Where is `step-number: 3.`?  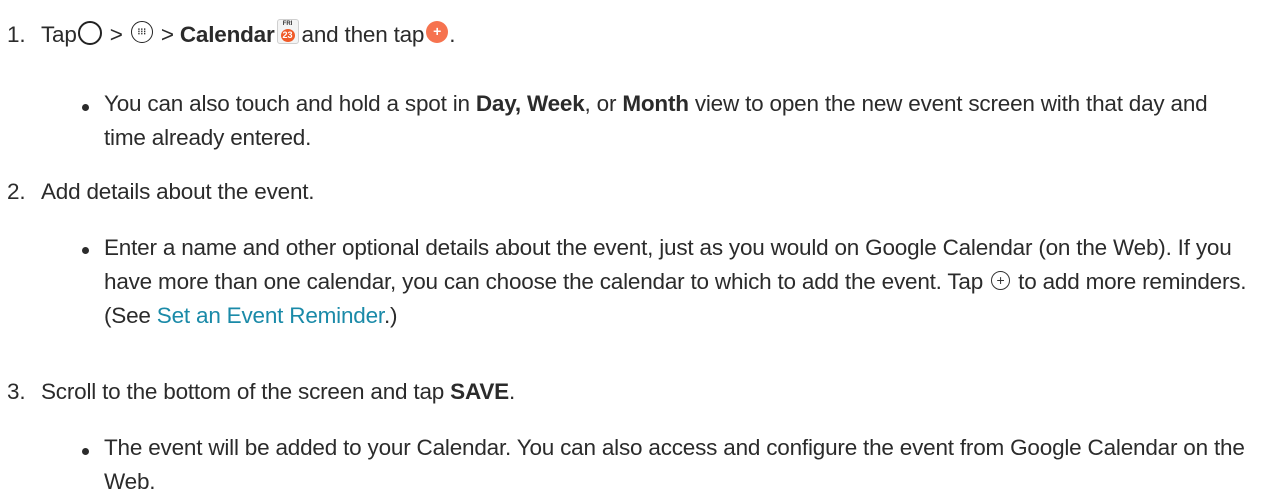
step-number: 3. is located at coordinates (16, 391).